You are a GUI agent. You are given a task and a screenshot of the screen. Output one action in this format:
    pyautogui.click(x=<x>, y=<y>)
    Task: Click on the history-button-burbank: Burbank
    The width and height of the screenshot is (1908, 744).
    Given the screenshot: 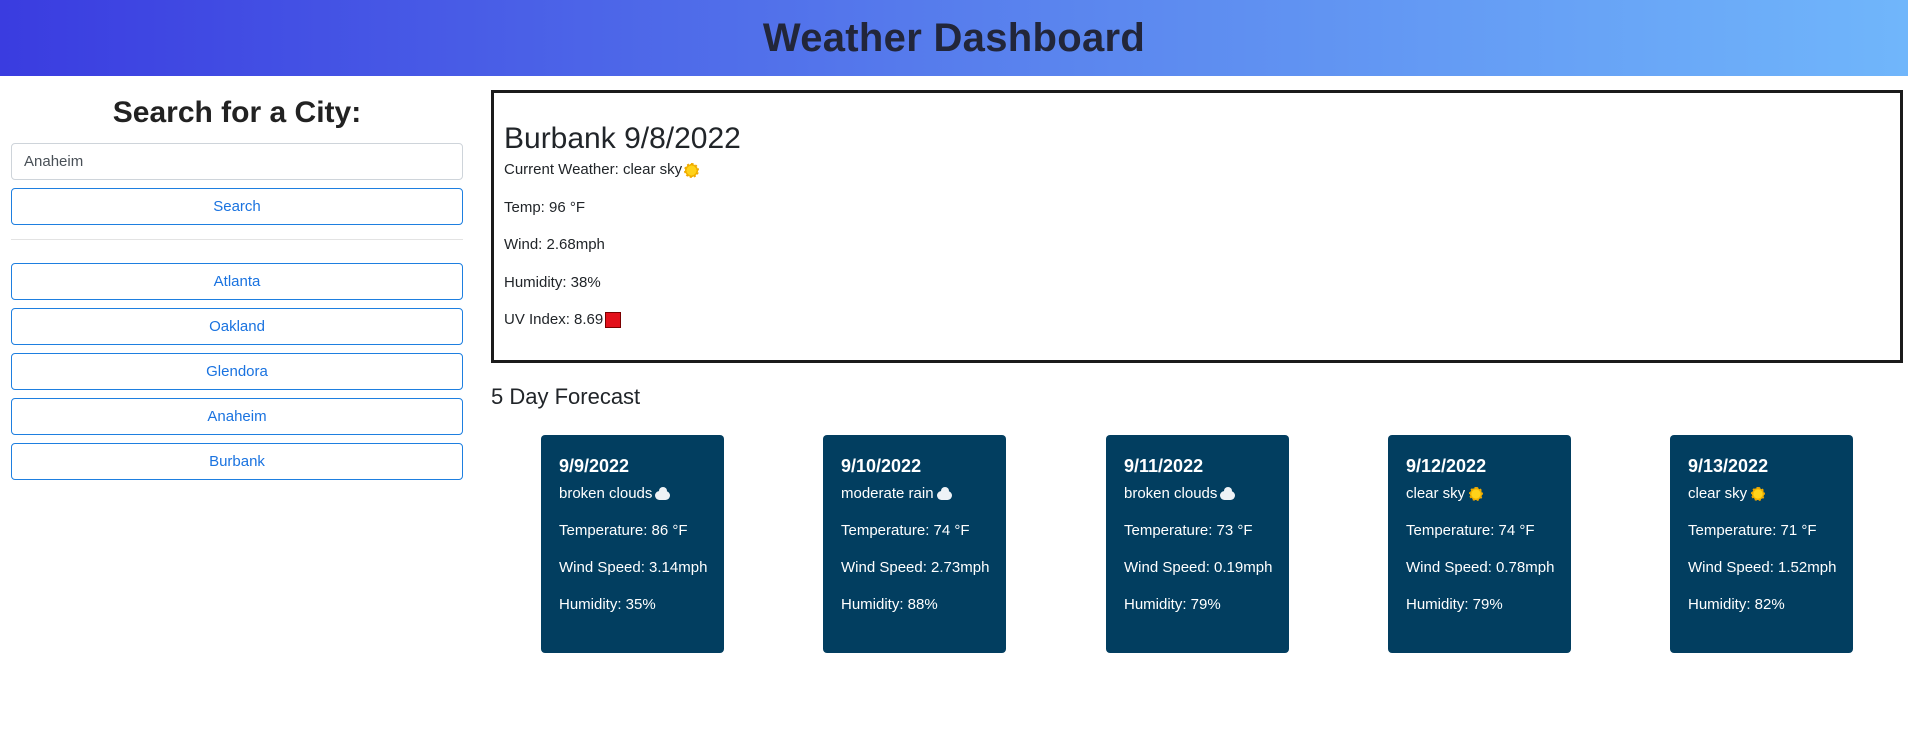 What is the action you would take?
    pyautogui.click(x=237, y=461)
    